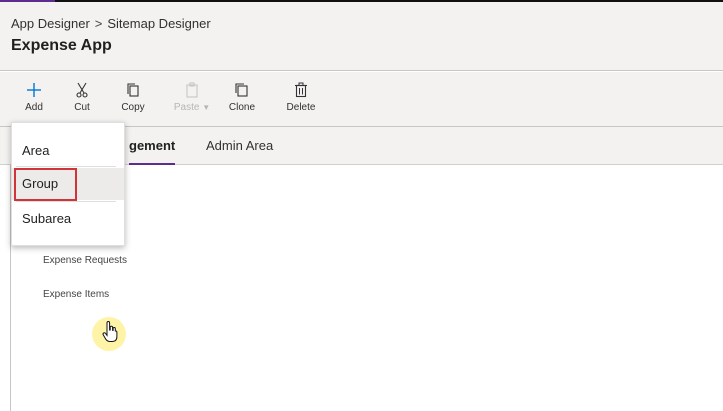 The image size is (723, 411). Describe the element at coordinates (50, 23) in the screenshot. I see `breadcrumb-app-designer: App Designer` at that location.